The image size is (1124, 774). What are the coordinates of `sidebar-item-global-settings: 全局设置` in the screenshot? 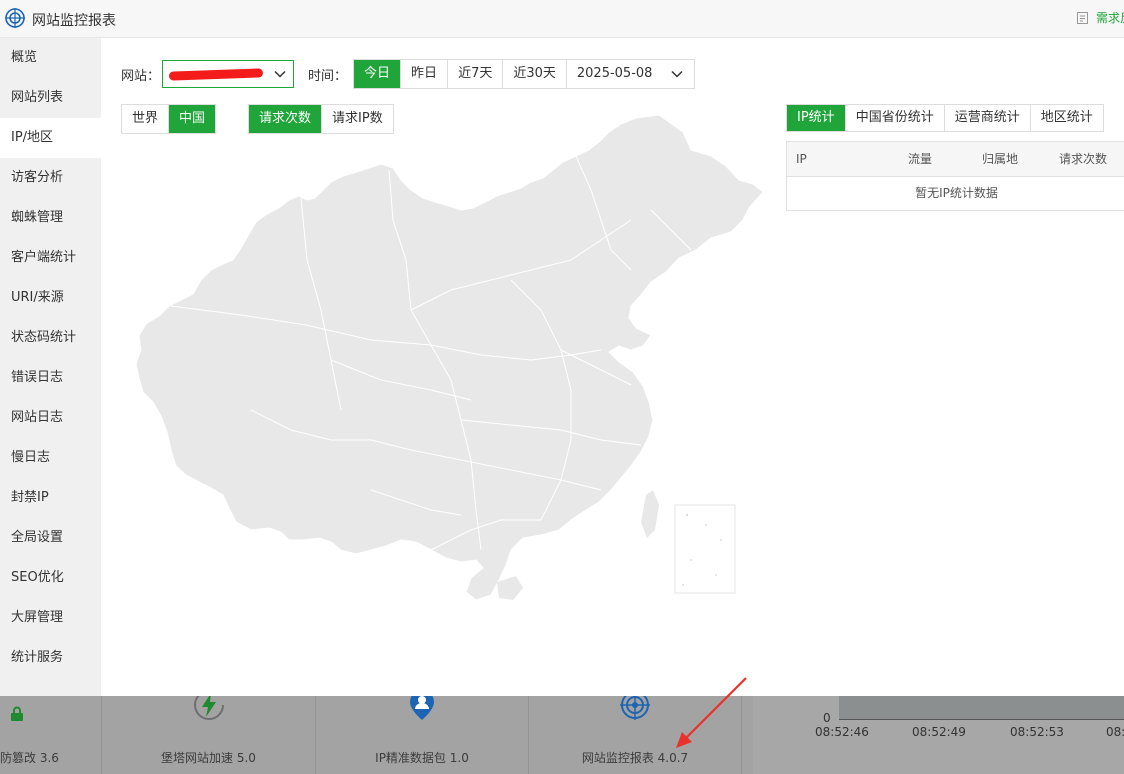 It's located at (50, 538).